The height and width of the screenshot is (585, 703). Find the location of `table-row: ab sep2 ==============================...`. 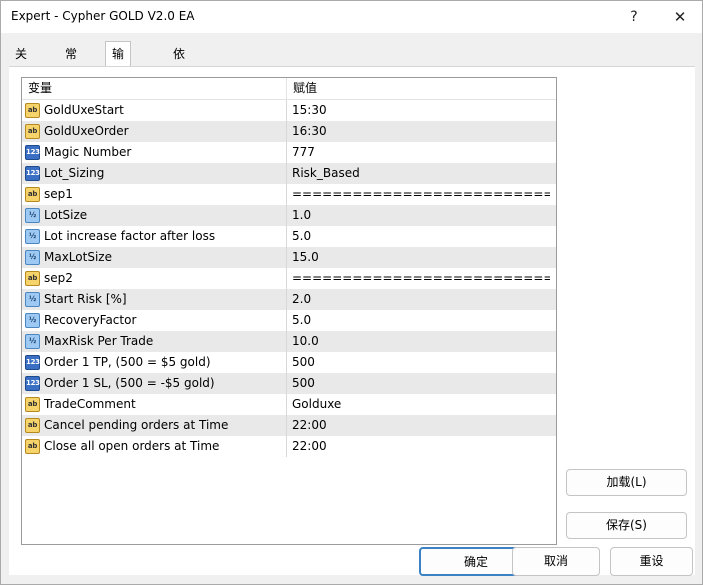

table-row: ab sep2 ==============================... is located at coordinates (289, 278).